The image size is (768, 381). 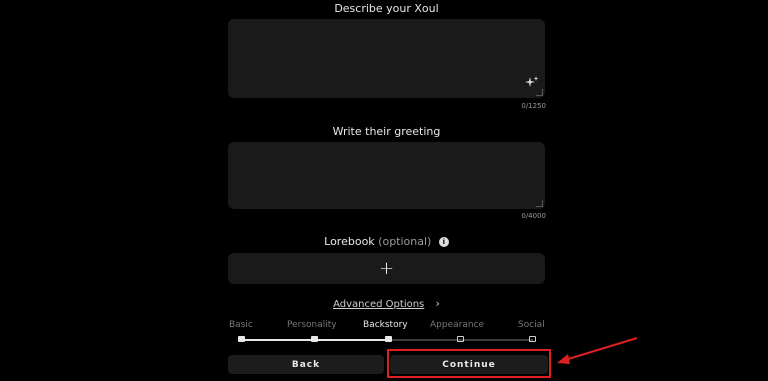 What do you see at coordinates (386, 175) in the screenshot?
I see `greeting-textarea` at bounding box center [386, 175].